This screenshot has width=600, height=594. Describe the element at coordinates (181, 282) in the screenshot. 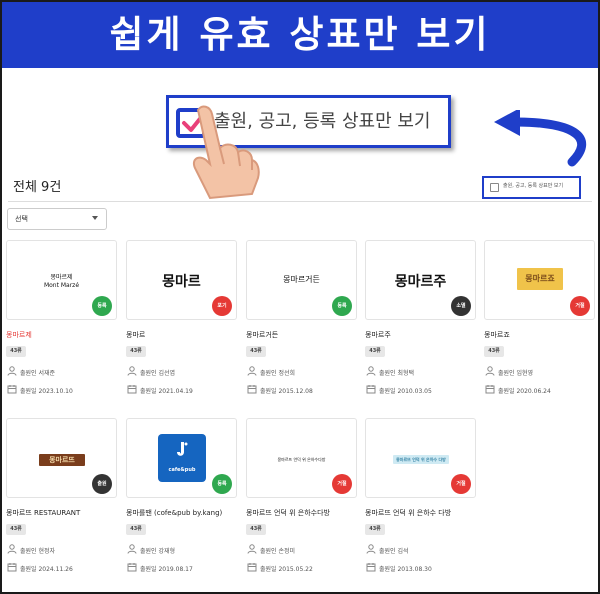

I see `trademark-image-text: 몽마르` at that location.